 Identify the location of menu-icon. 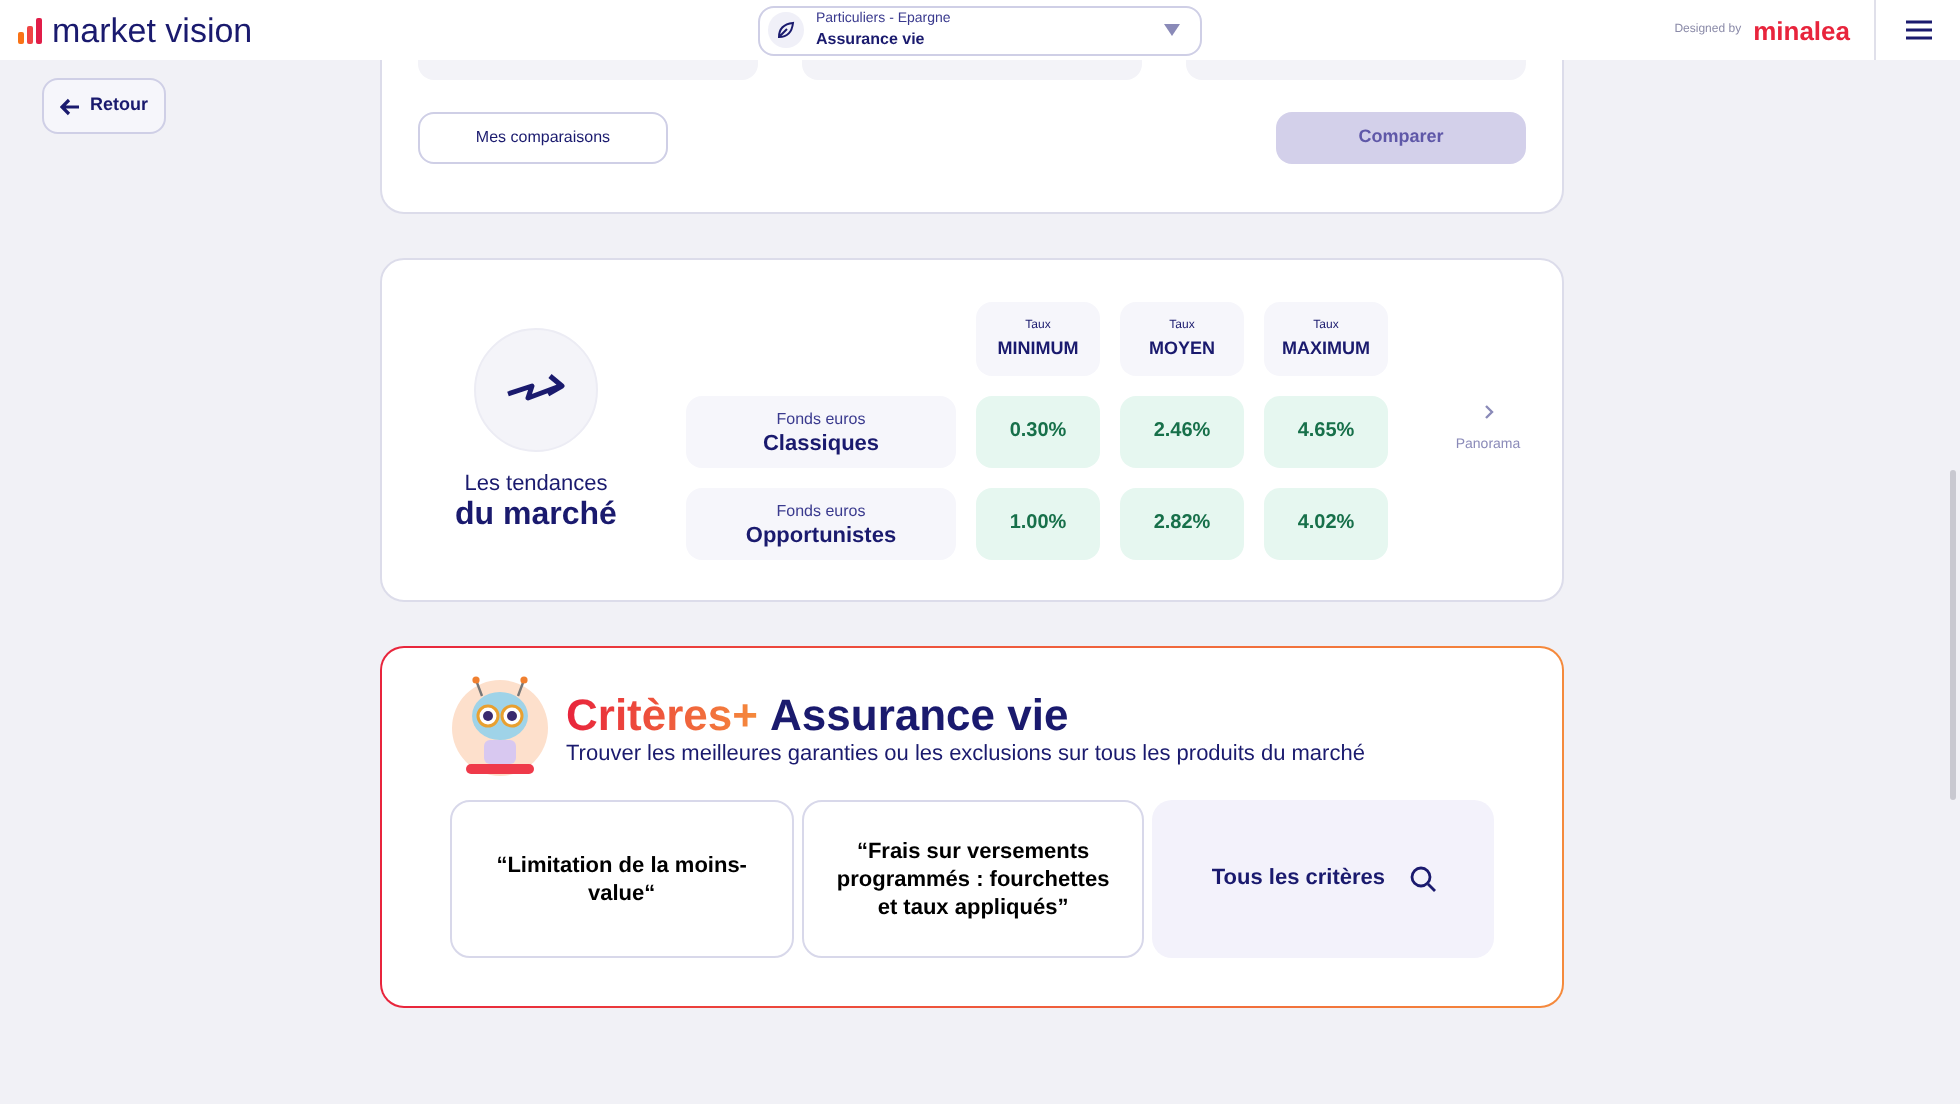
(1918, 30).